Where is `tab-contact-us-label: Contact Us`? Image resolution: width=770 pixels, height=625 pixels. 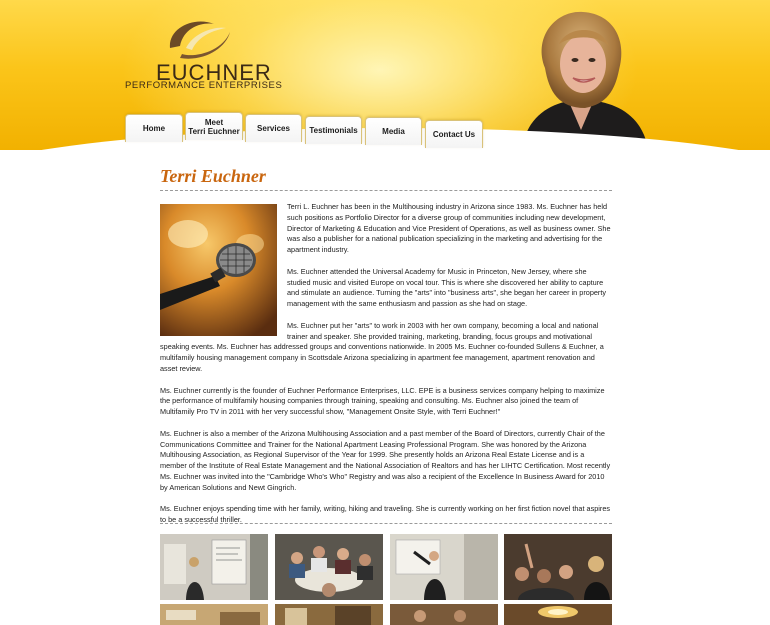 tab-contact-us-label: Contact Us is located at coordinates (454, 134).